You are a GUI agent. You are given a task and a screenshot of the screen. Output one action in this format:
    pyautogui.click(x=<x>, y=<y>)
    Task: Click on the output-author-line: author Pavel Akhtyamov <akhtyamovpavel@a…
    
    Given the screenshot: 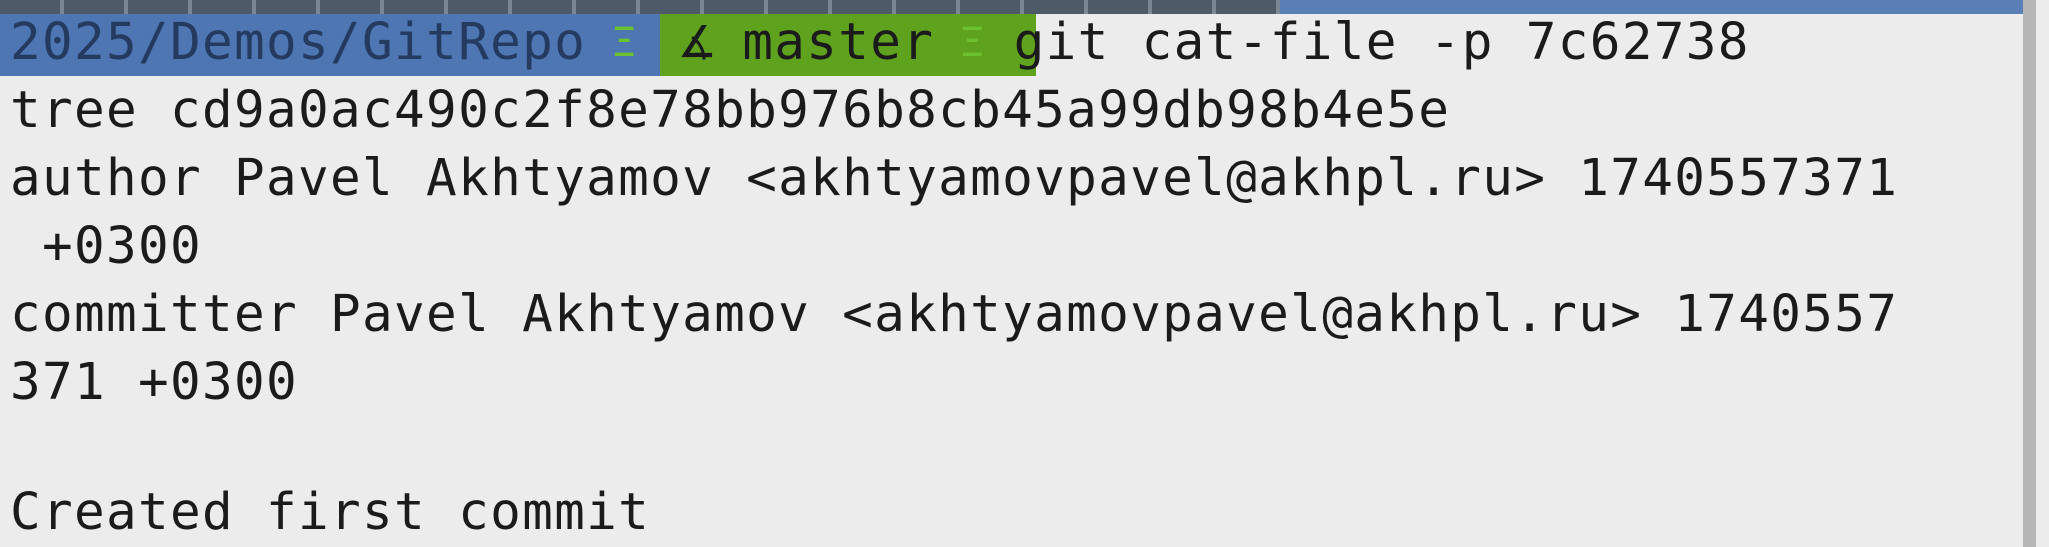 What is the action you would take?
    pyautogui.click(x=954, y=178)
    